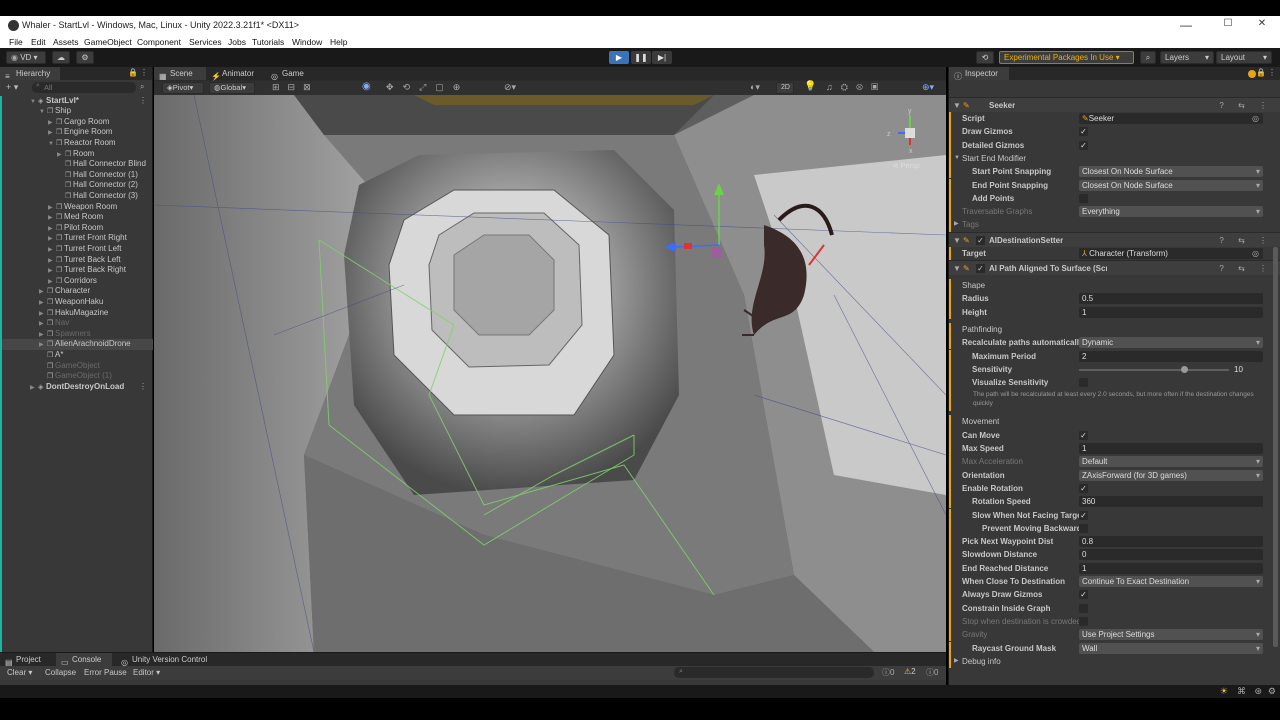  What do you see at coordinates (76, 154) in the screenshot?
I see `hierarchy-row: ▶ ❒ Room` at bounding box center [76, 154].